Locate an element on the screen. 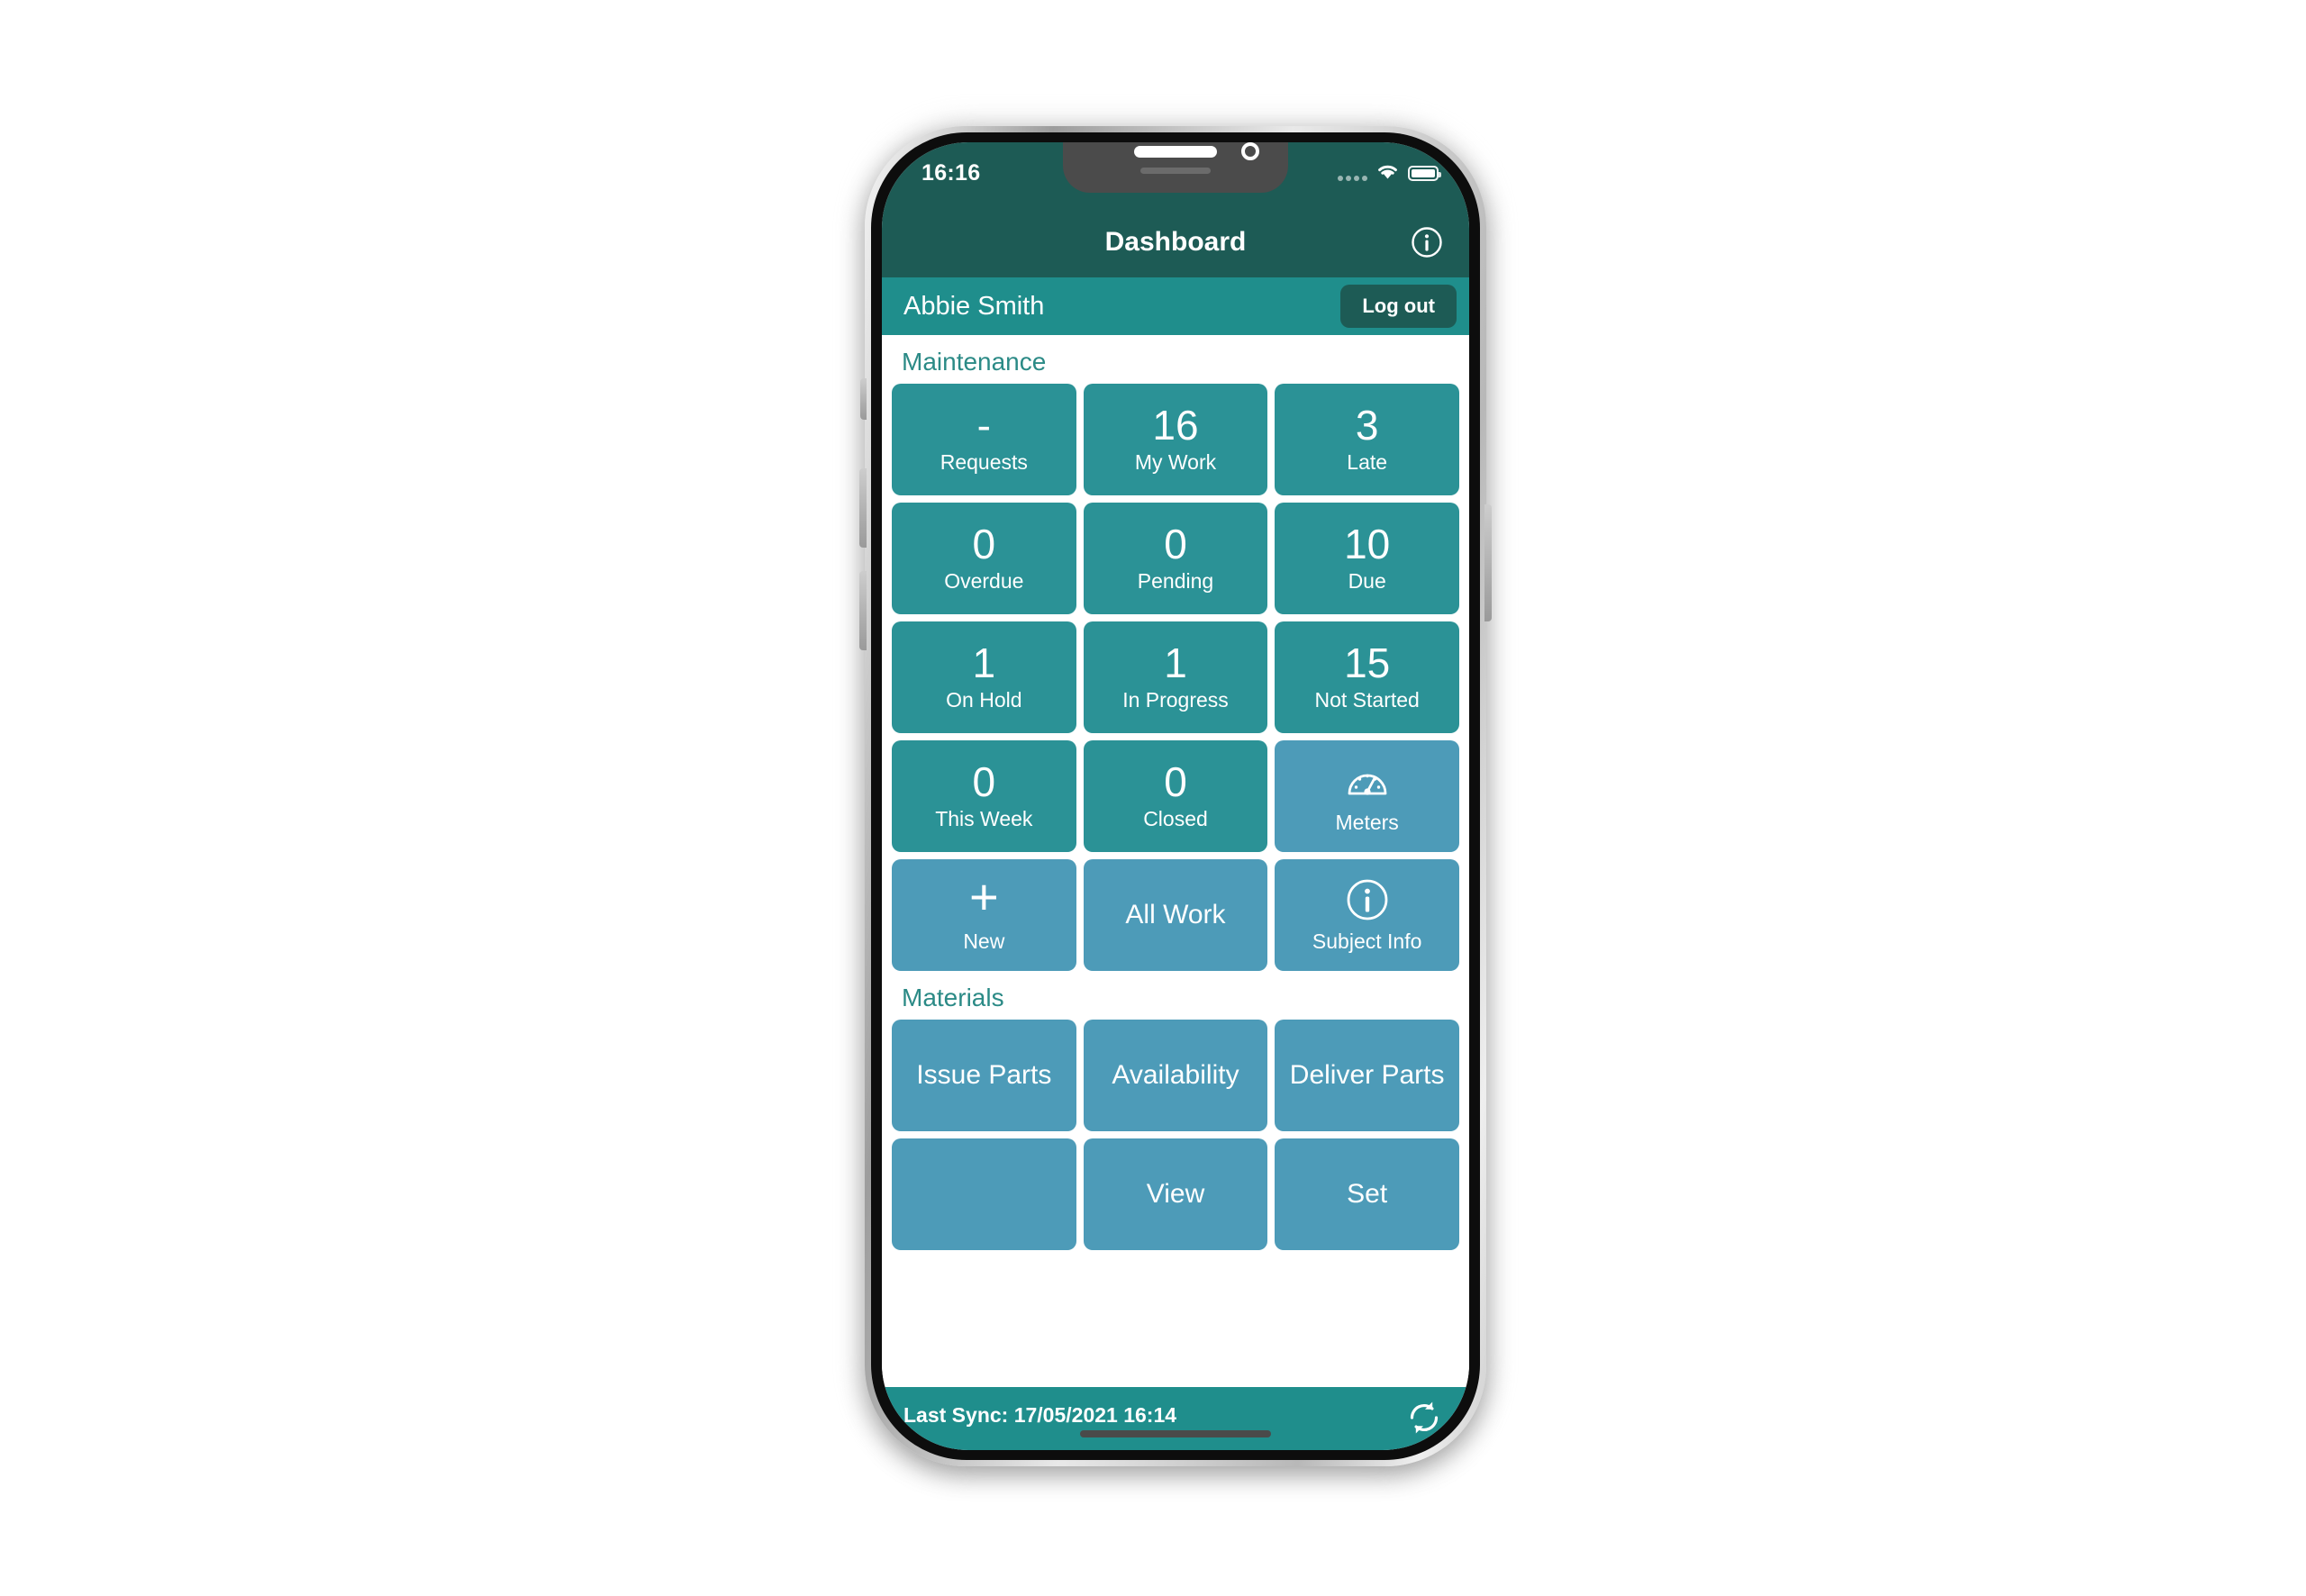 The height and width of the screenshot is (1596, 2306). sync-status-bar: Last Sync: 17/05/2021 16:14 is located at coordinates (1175, 1418).